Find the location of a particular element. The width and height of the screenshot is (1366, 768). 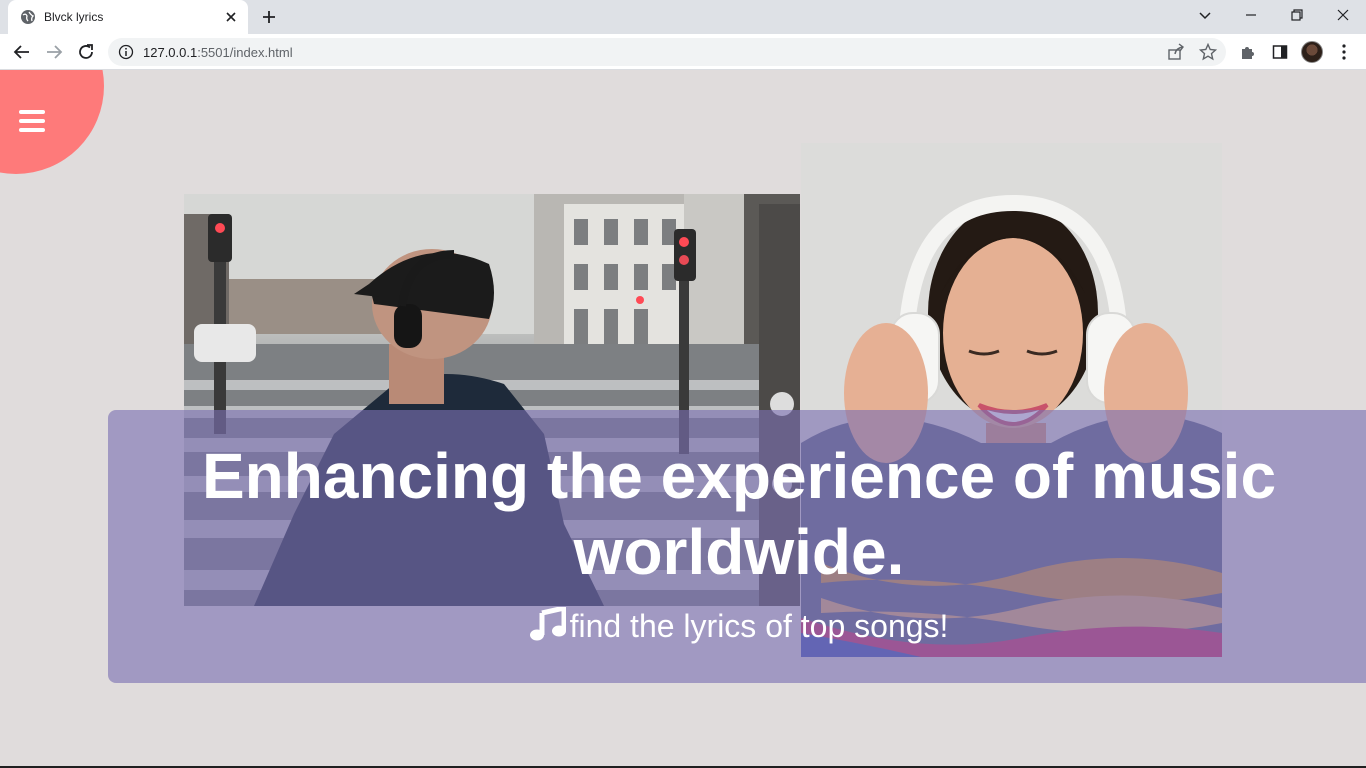

share-icon is located at coordinates (1176, 52).